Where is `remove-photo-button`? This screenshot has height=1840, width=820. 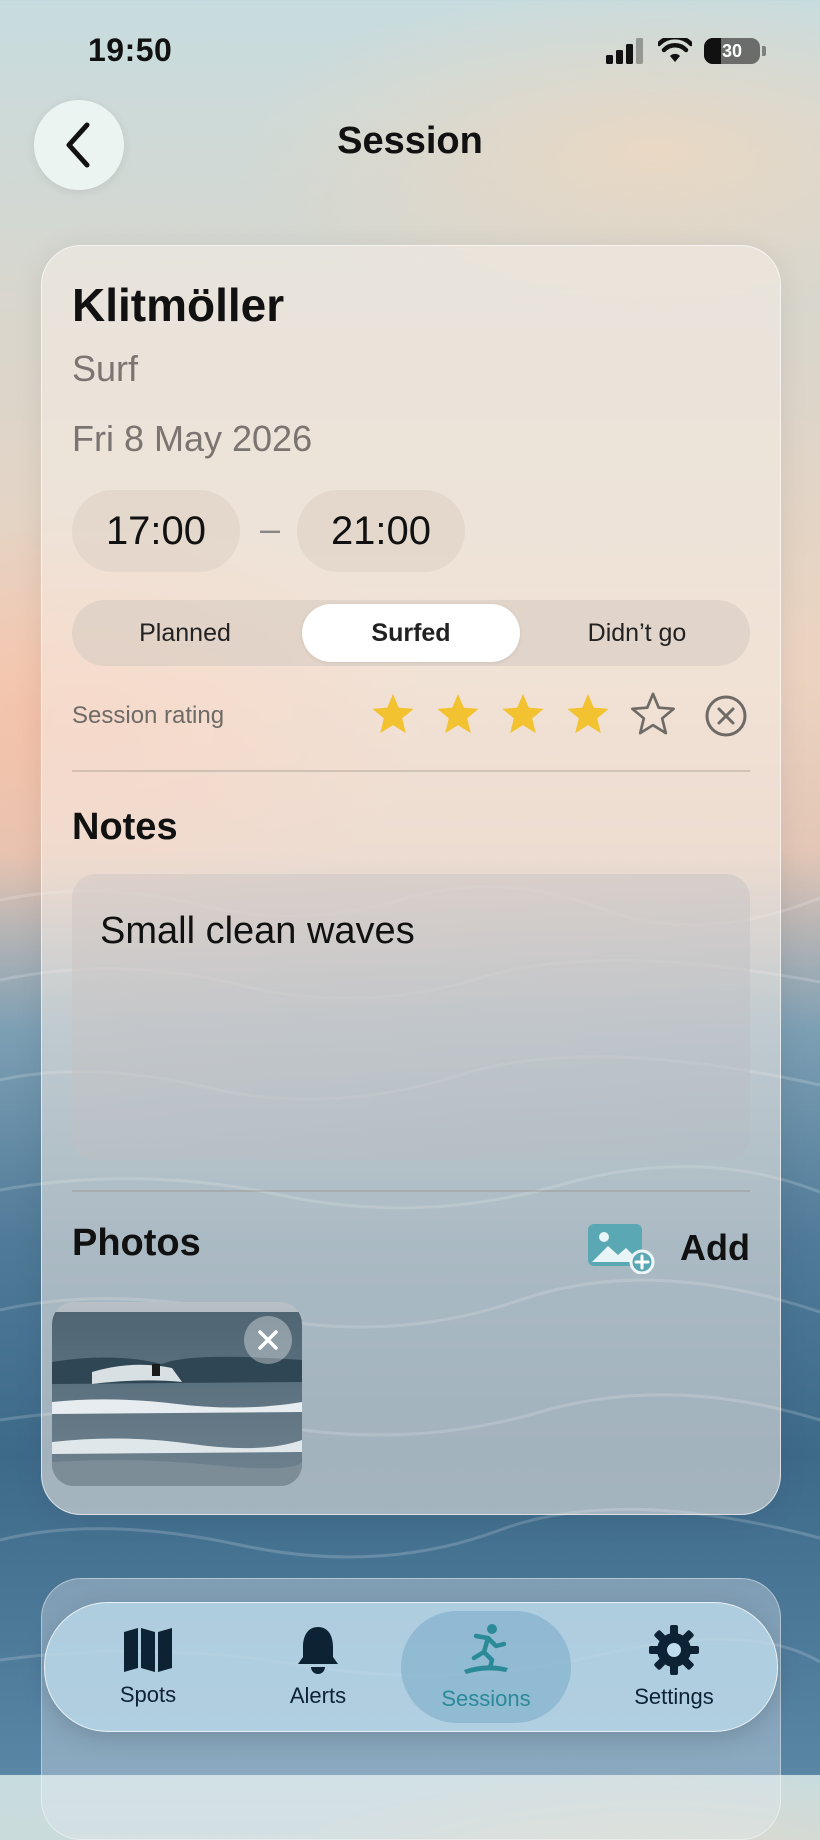 remove-photo-button is located at coordinates (268, 1340).